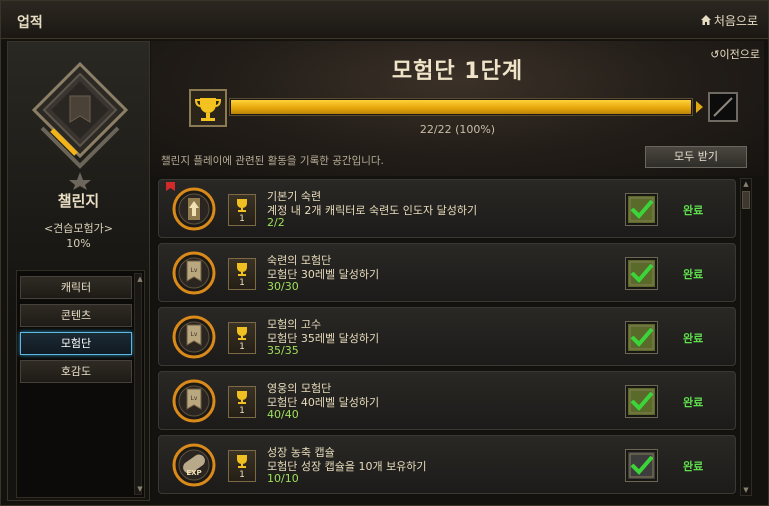  Describe the element at coordinates (78, 243) in the screenshot. I see `challenge-percent: 10%` at that location.